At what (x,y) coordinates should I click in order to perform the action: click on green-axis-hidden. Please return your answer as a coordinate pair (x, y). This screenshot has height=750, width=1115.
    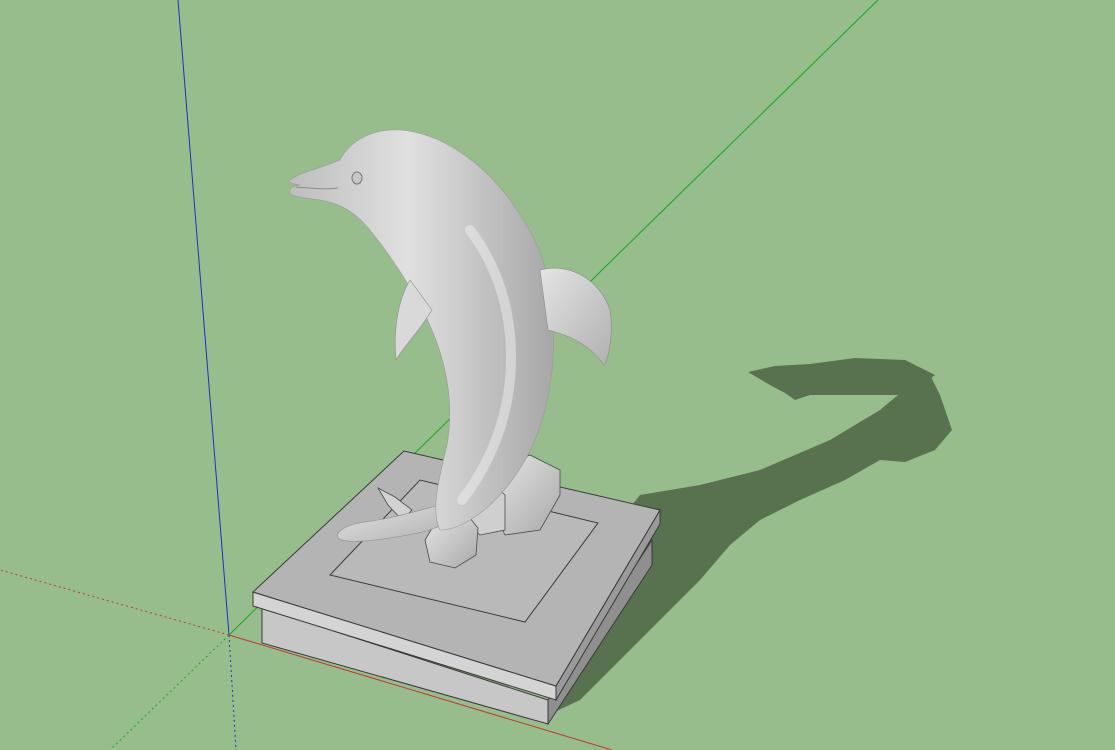
    Looking at the image, I should click on (169, 692).